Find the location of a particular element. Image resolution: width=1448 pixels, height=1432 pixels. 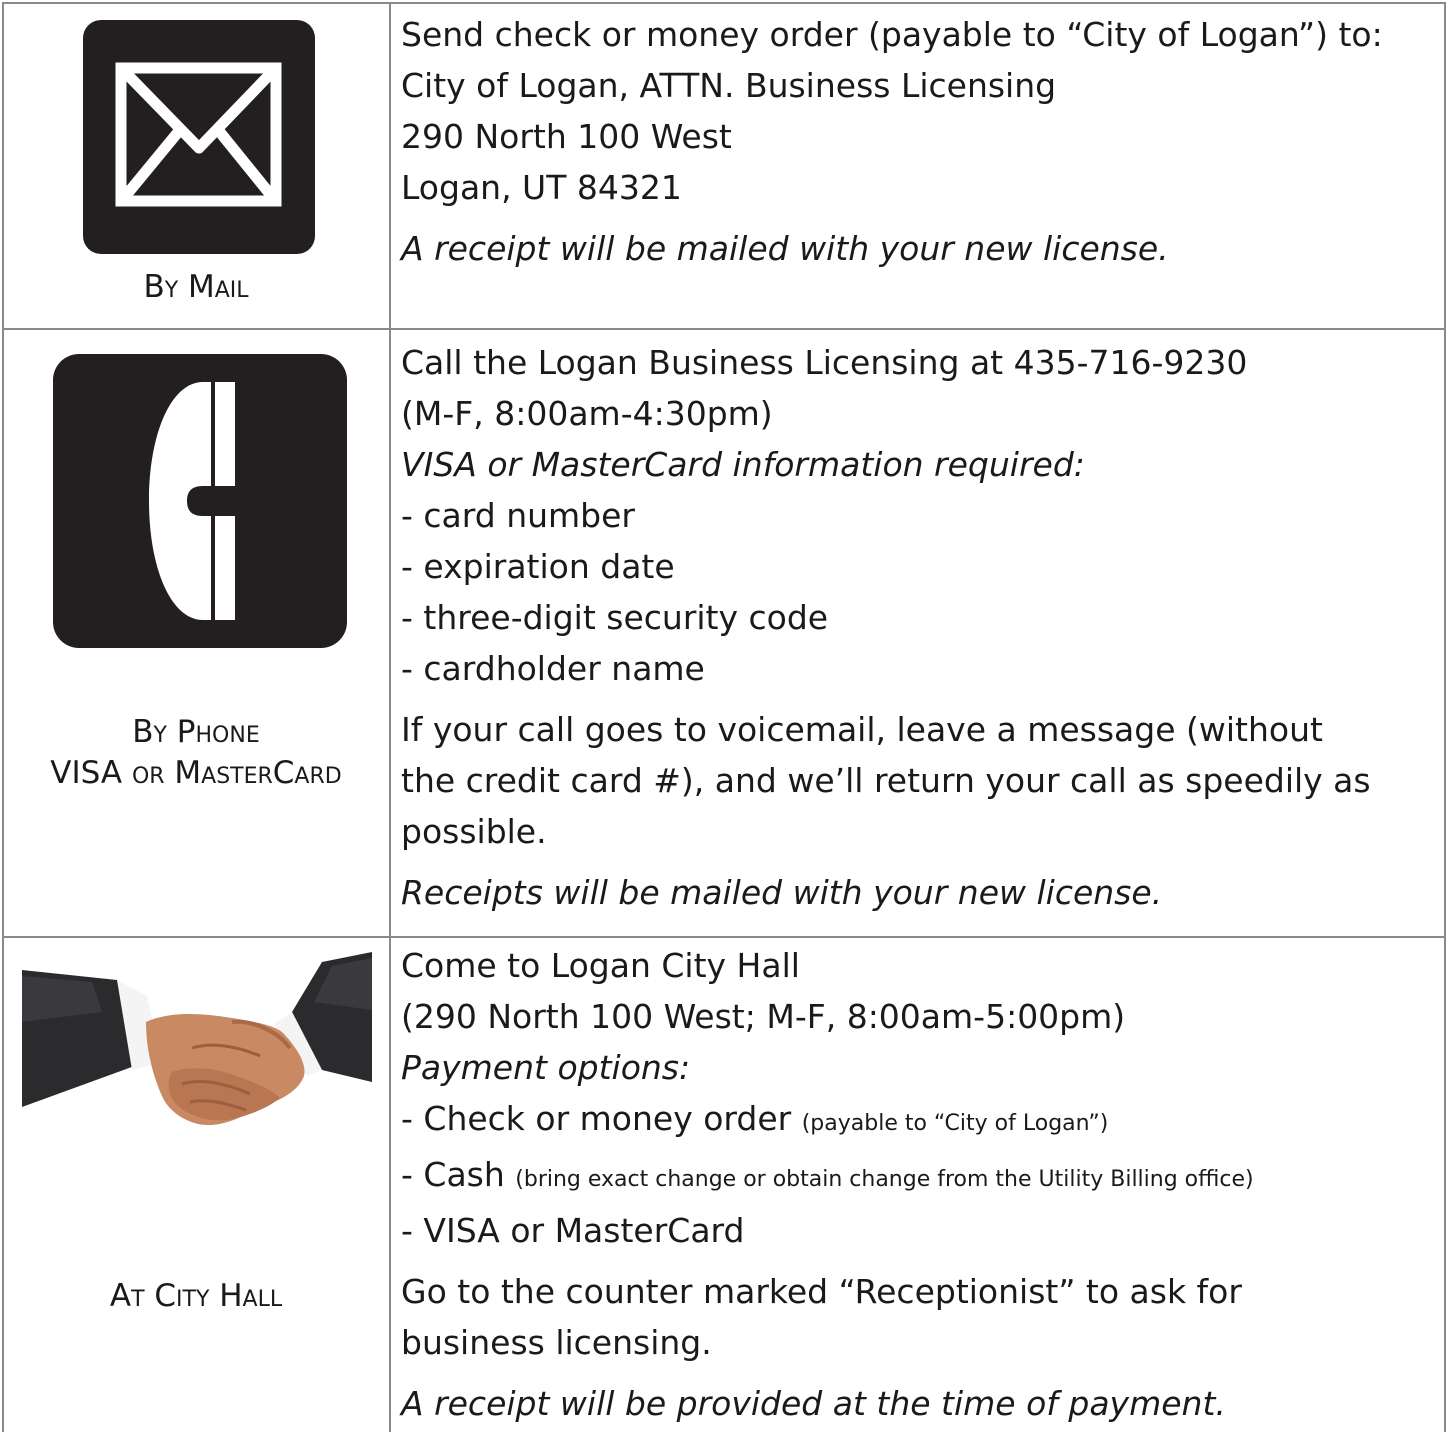

mail-method-cell: By Mail is located at coordinates (196, 166).